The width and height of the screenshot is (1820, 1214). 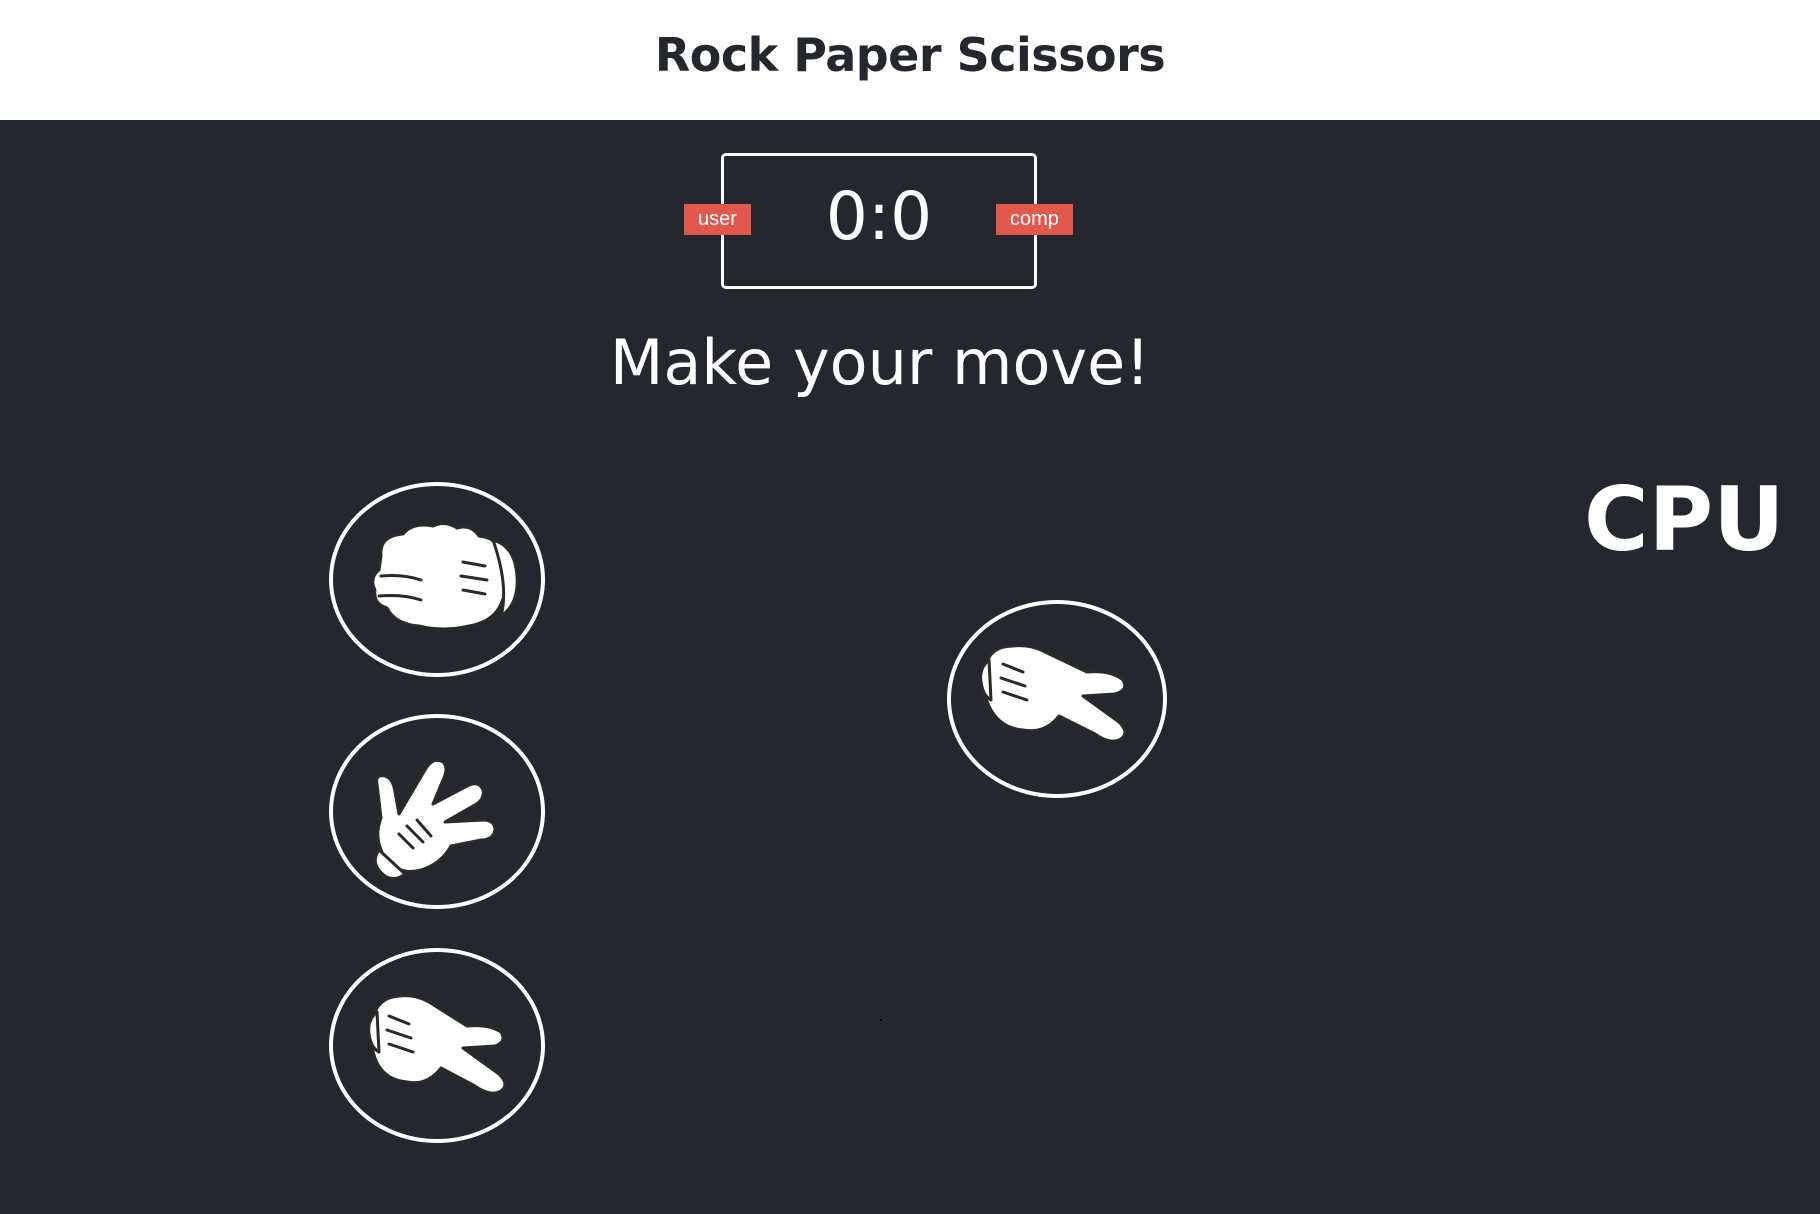 I want to click on cpu-label: CPU, so click(x=1684, y=519).